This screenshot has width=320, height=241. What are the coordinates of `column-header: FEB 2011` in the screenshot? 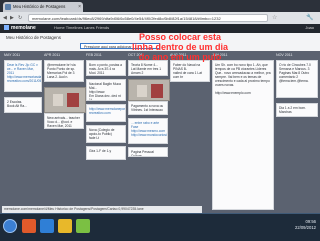 It's located at (94, 55).